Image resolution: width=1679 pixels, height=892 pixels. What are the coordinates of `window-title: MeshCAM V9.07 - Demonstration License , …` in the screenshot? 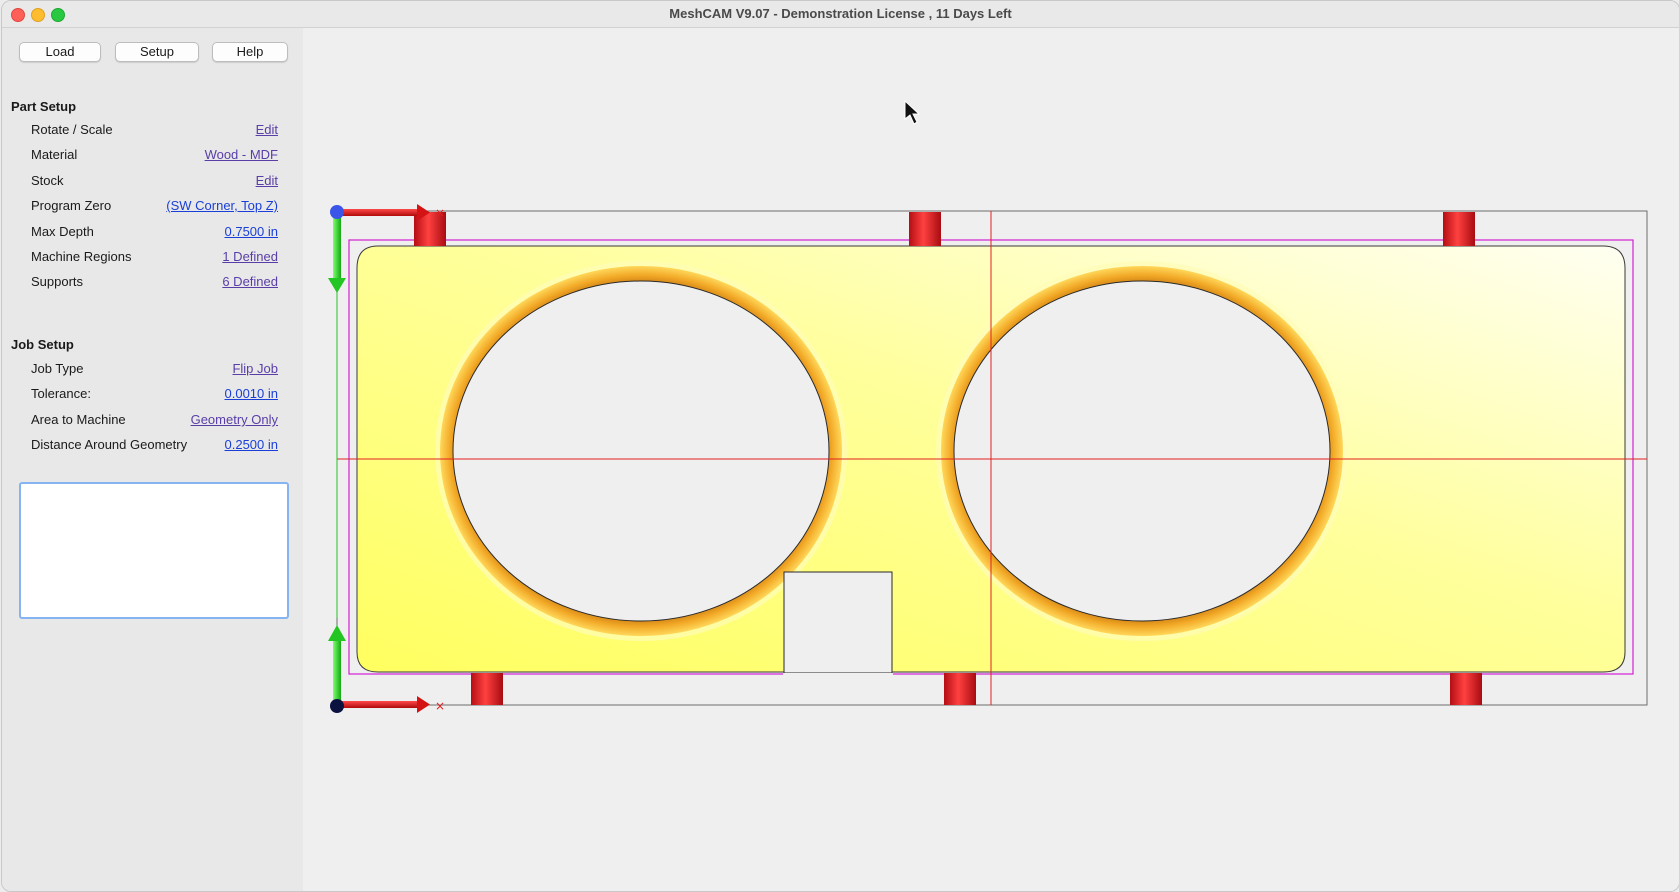 It's located at (840, 13).